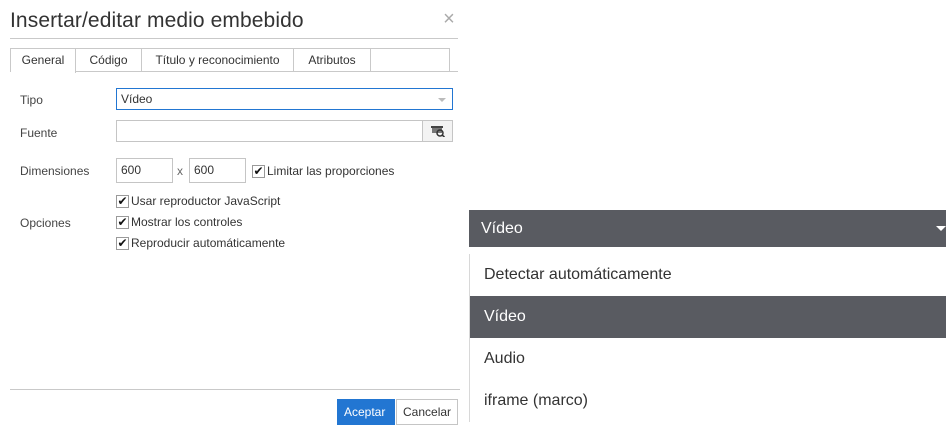 This screenshot has height=425, width=946. Describe the element at coordinates (122, 222) in the screenshot. I see `controles-checkbox: ✔` at that location.